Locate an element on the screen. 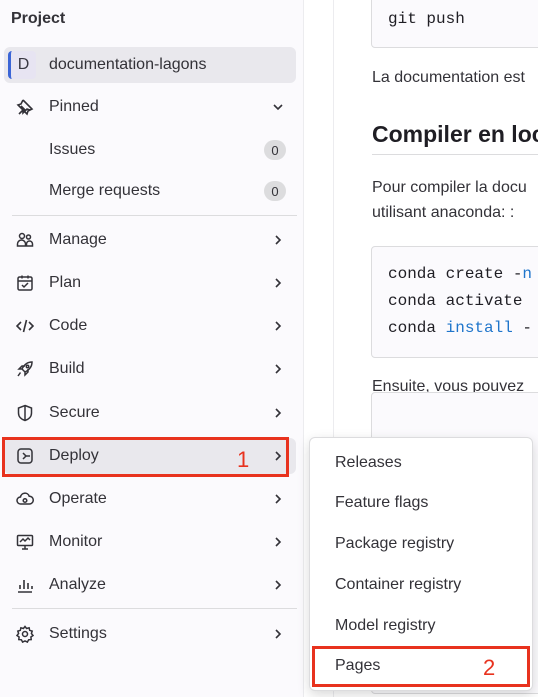 This screenshot has width=538, height=697. shield-icon is located at coordinates (25, 413).